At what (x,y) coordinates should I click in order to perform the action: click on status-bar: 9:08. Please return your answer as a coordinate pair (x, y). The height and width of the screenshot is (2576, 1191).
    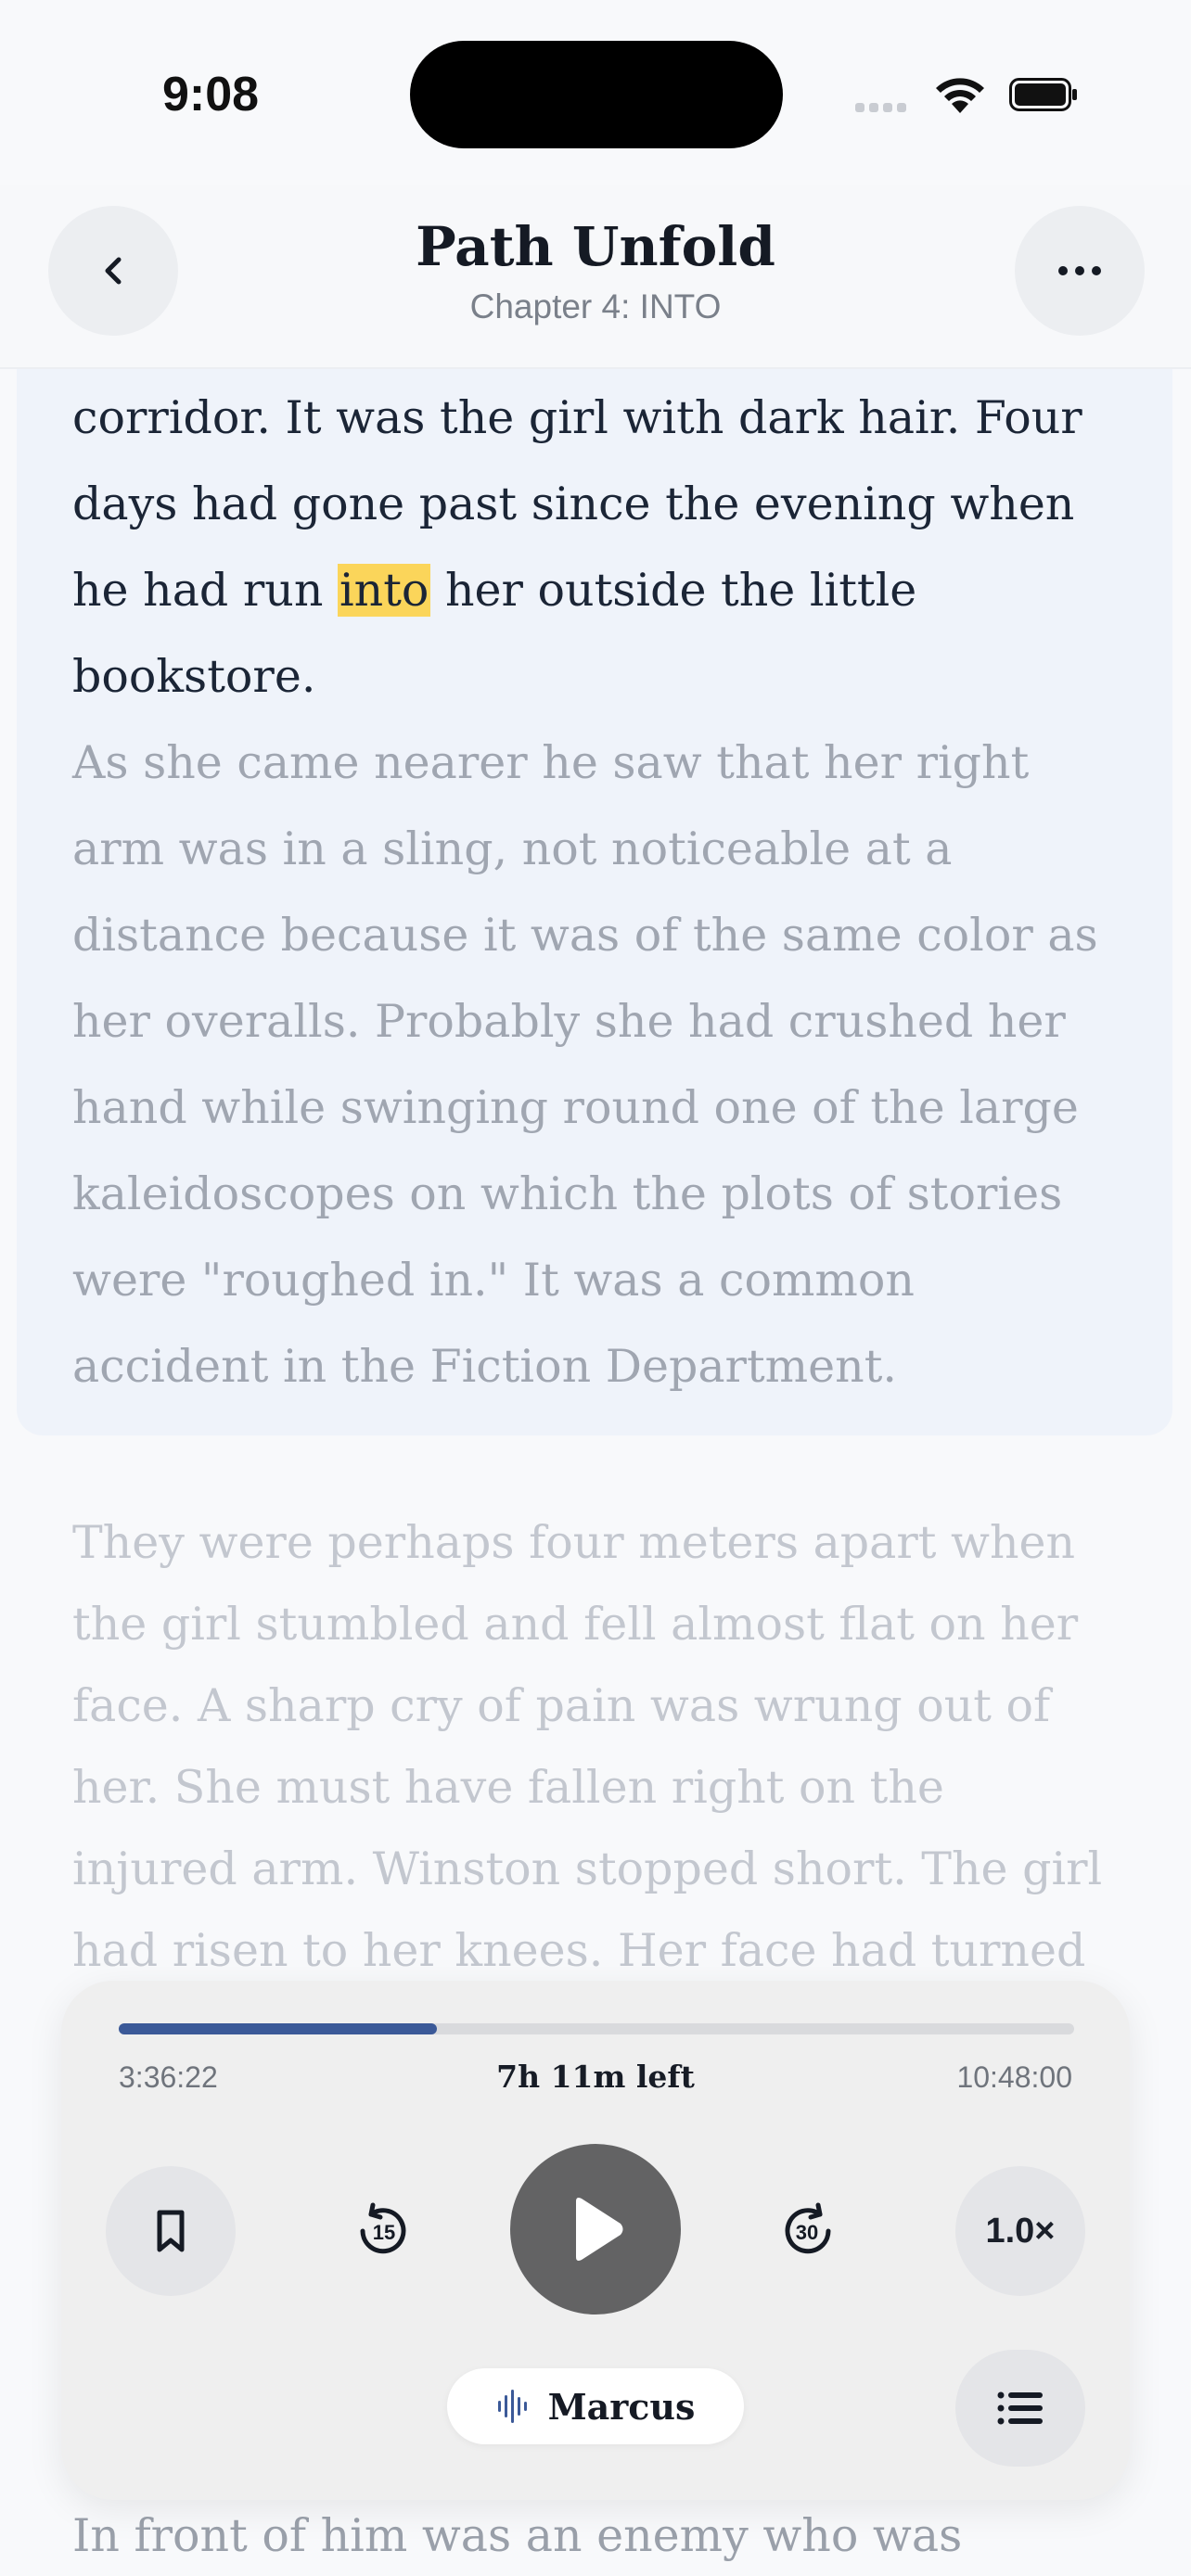
    Looking at the image, I should click on (595, 92).